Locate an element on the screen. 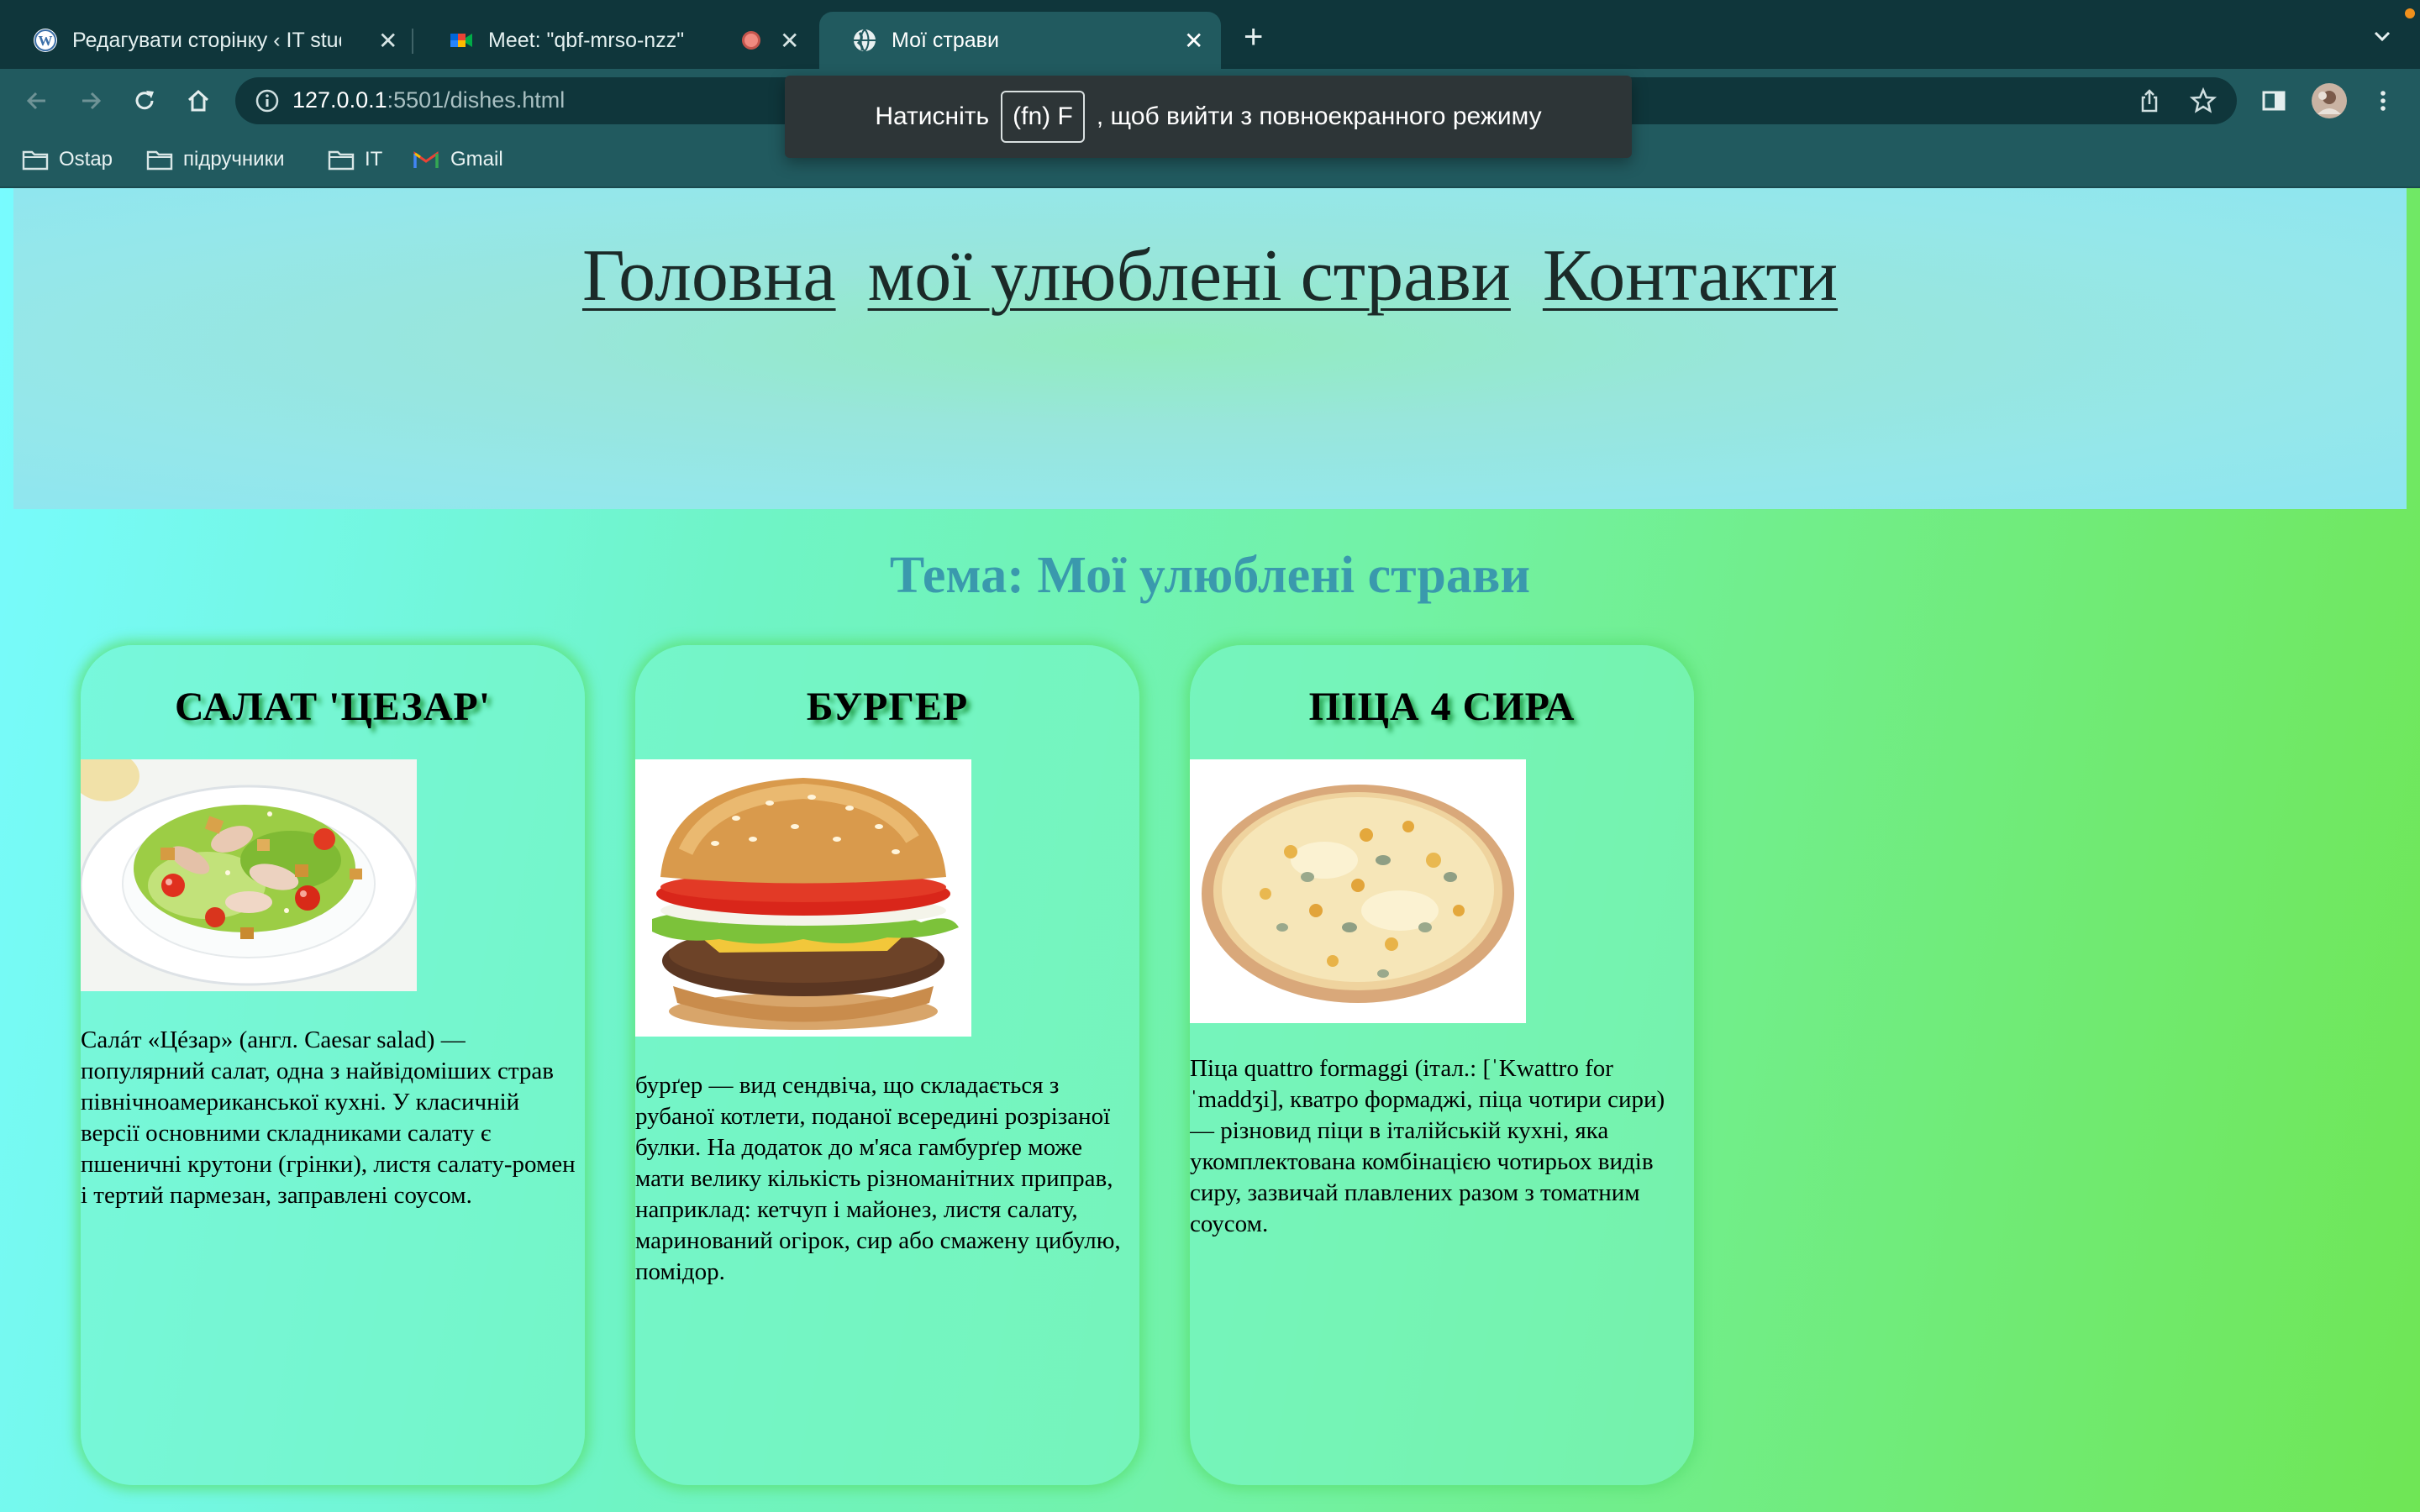  bookmark-ostap: Ostap is located at coordinates (67, 159).